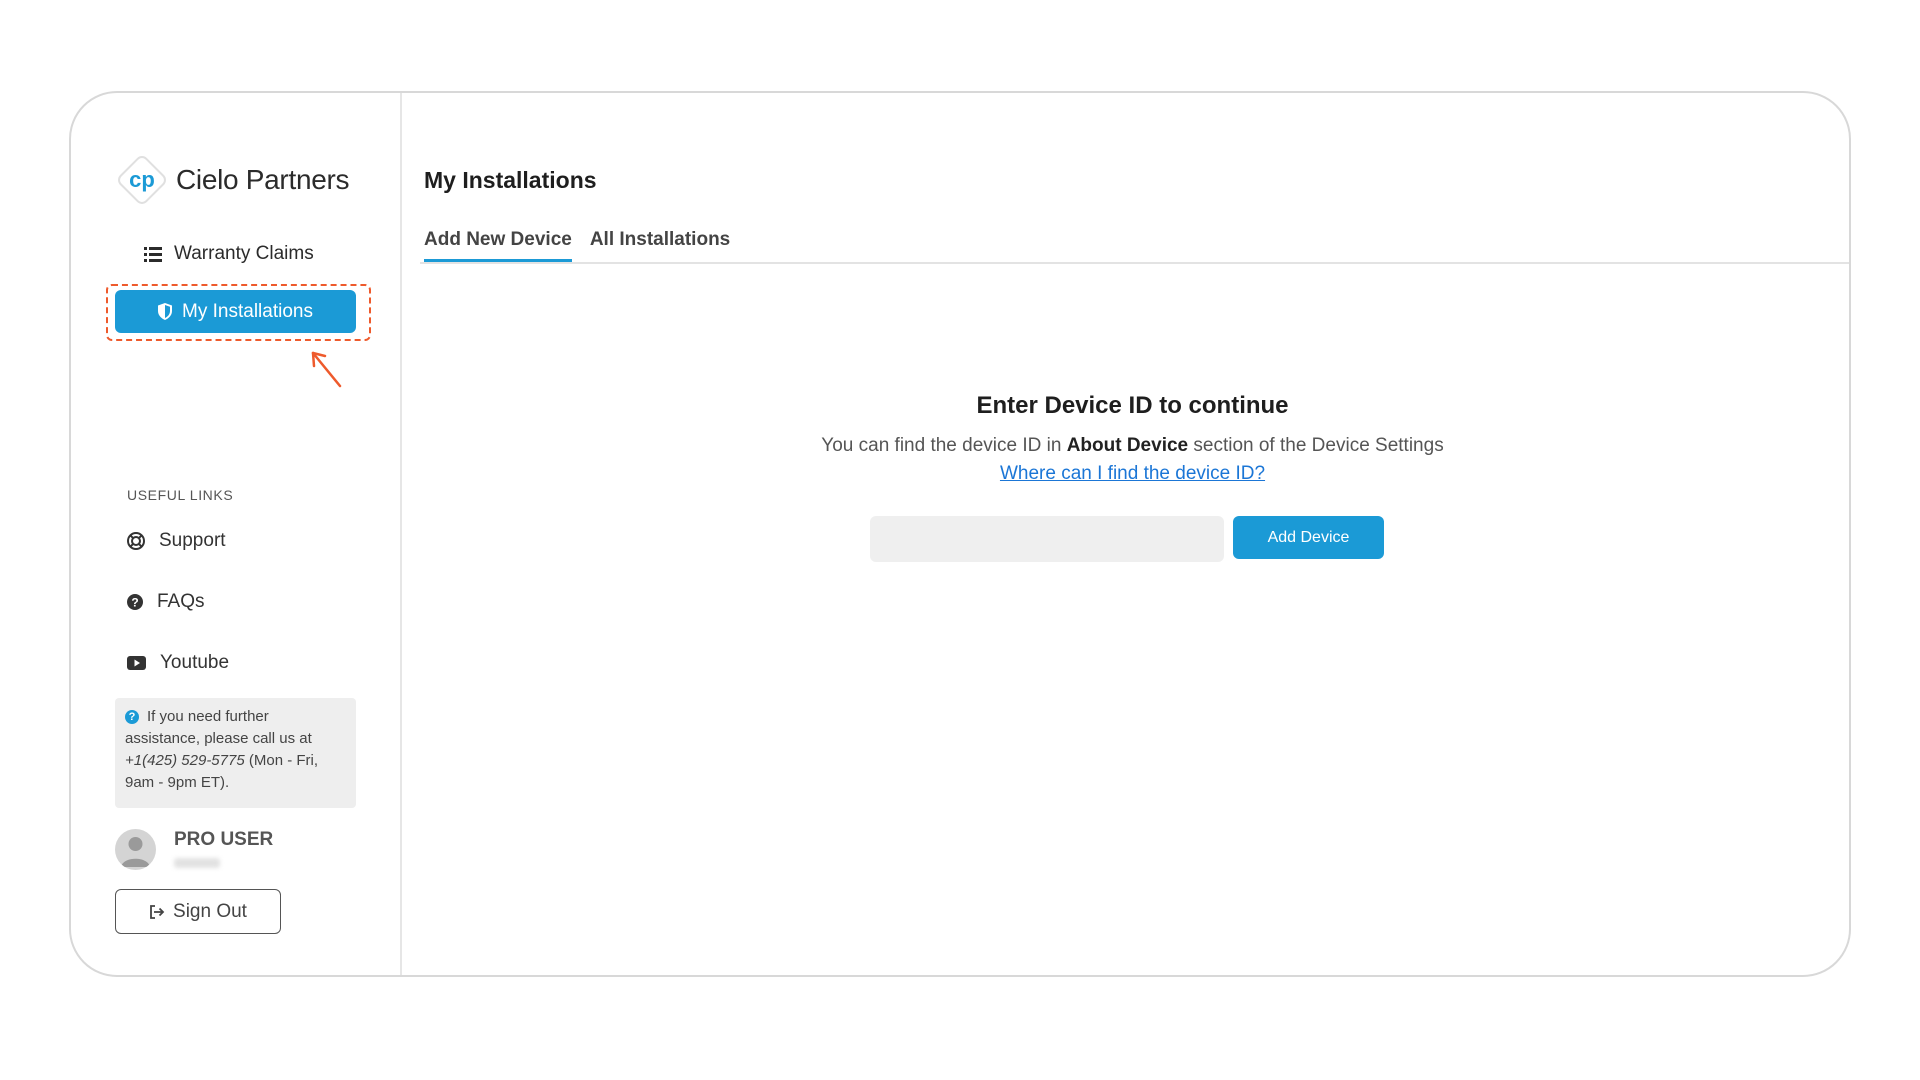  Describe the element at coordinates (210, 911) in the screenshot. I see `sign-out-label: Sign Out` at that location.